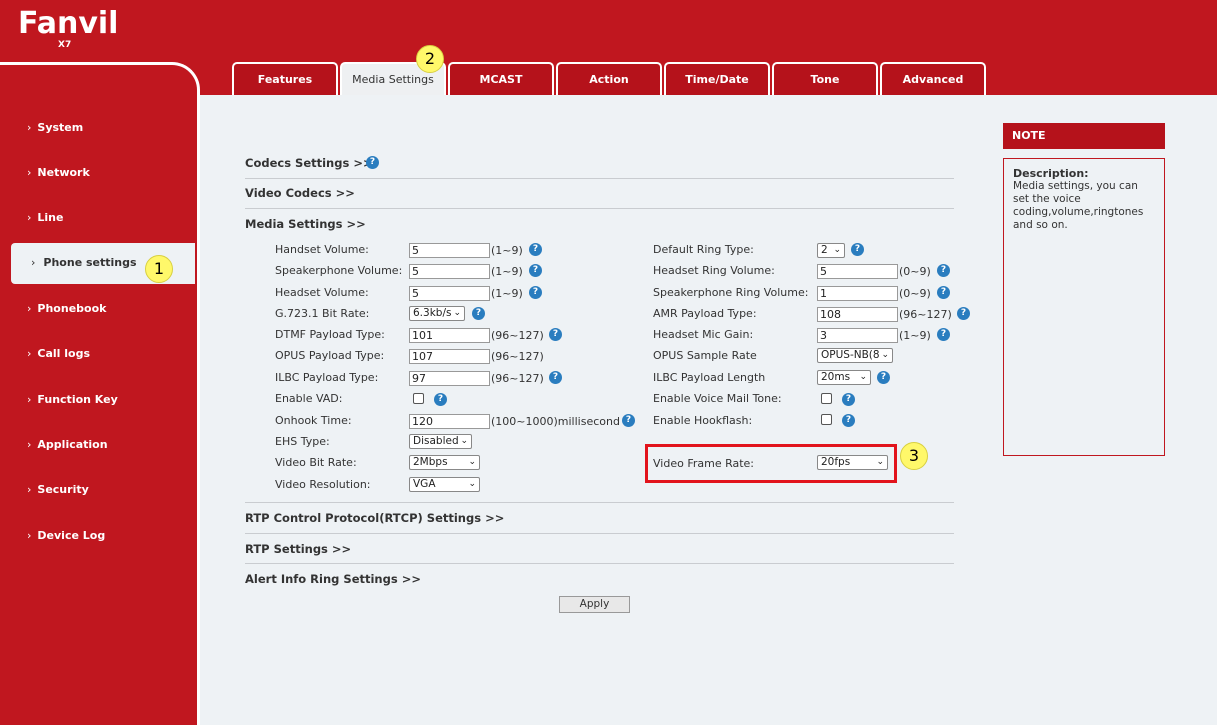 This screenshot has width=1217, height=725. I want to click on headset-ring-volume-label: Headset Ring Volume:, so click(714, 270).